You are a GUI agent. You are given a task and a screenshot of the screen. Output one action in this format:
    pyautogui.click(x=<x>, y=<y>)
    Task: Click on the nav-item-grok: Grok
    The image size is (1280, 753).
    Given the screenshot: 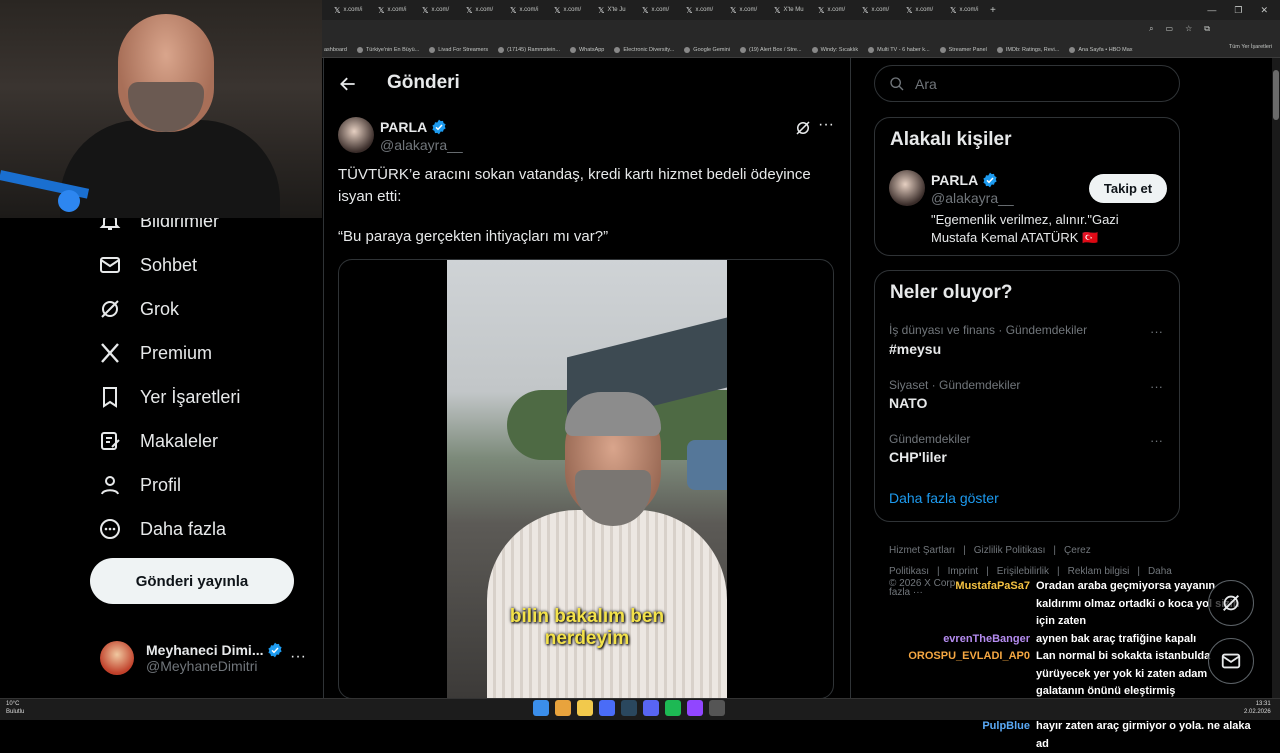 What is the action you would take?
    pyautogui.click(x=138, y=309)
    